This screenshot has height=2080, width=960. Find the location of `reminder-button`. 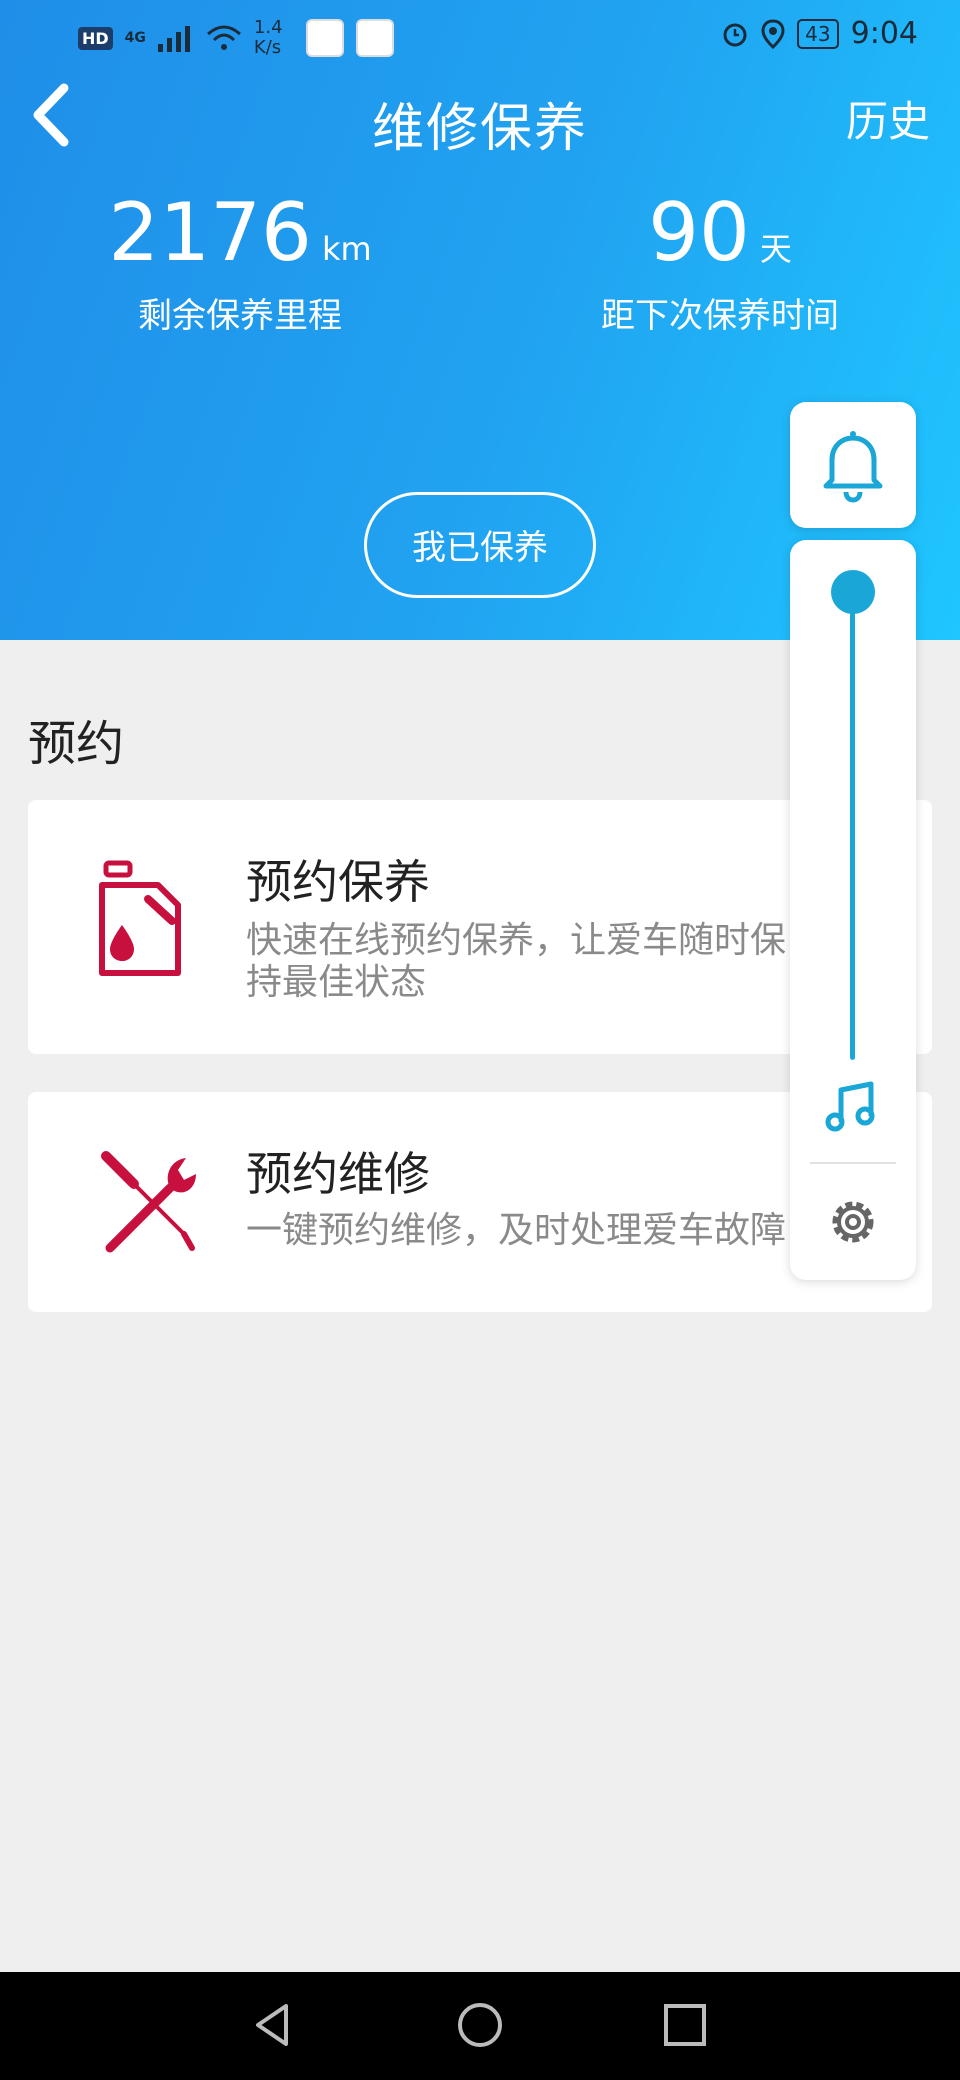

reminder-button is located at coordinates (853, 465).